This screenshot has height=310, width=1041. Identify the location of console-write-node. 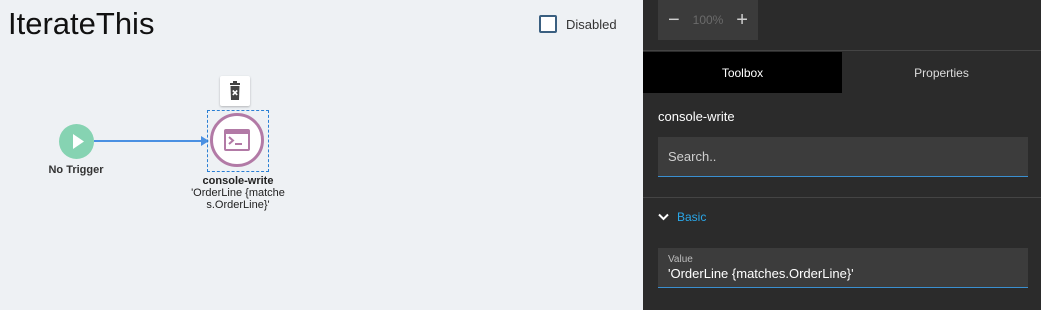
(237, 140).